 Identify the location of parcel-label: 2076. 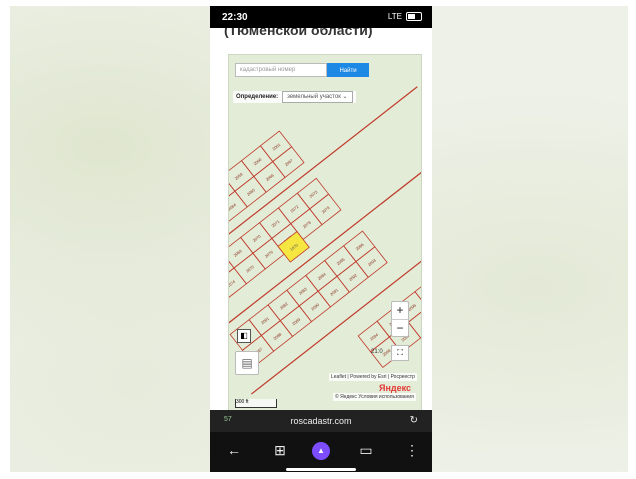
(269, 254).